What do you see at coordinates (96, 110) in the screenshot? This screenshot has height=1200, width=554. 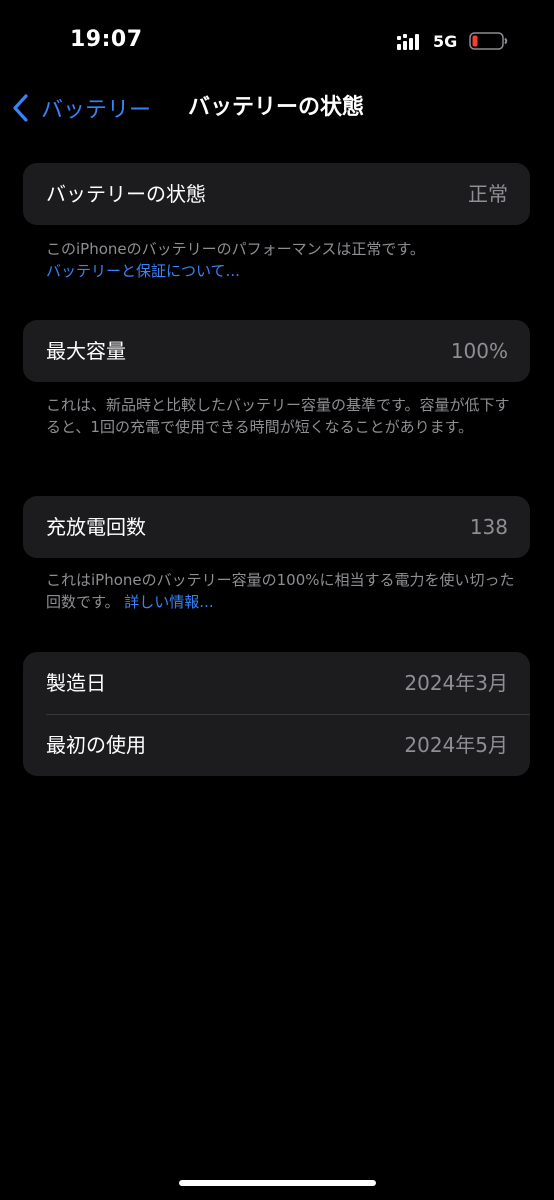 I see `back-button-label: バッテリー` at bounding box center [96, 110].